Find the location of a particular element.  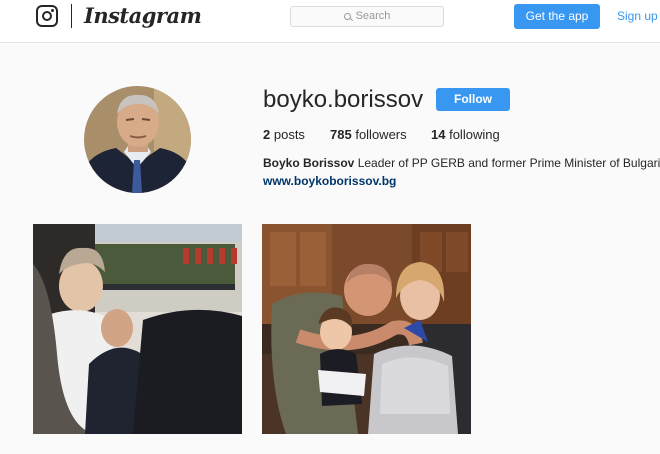

profile-avatar is located at coordinates (137, 139).